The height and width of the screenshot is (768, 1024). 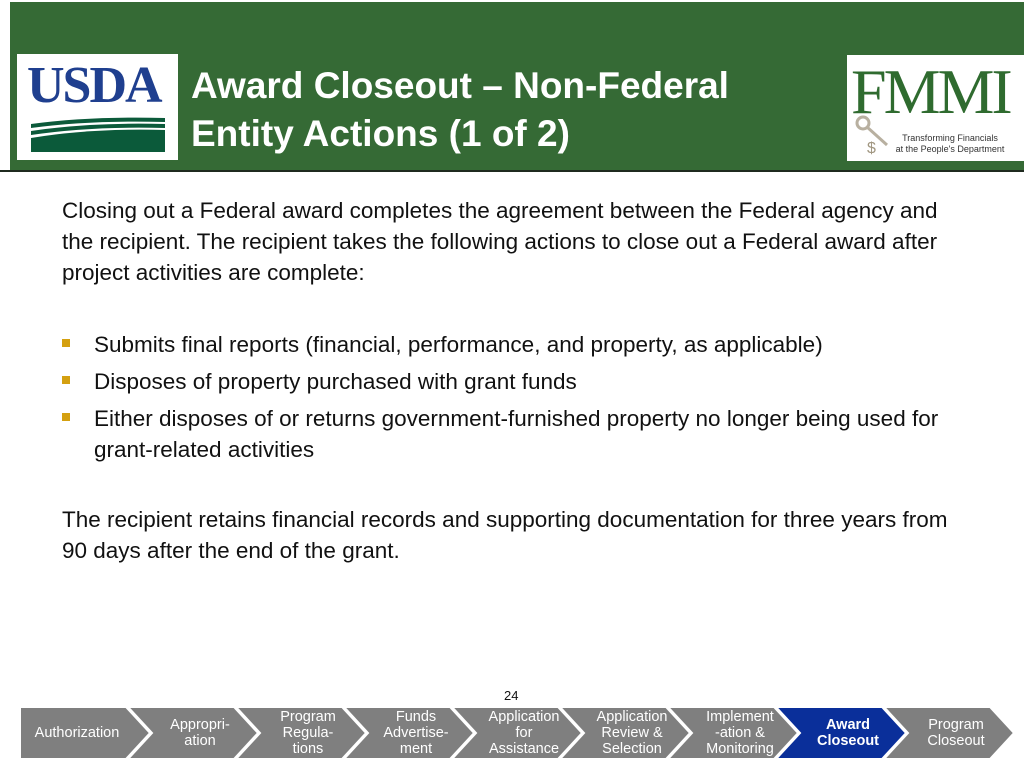 I want to click on process-step-label: Implement -ation & Monitoring, so click(x=740, y=733).